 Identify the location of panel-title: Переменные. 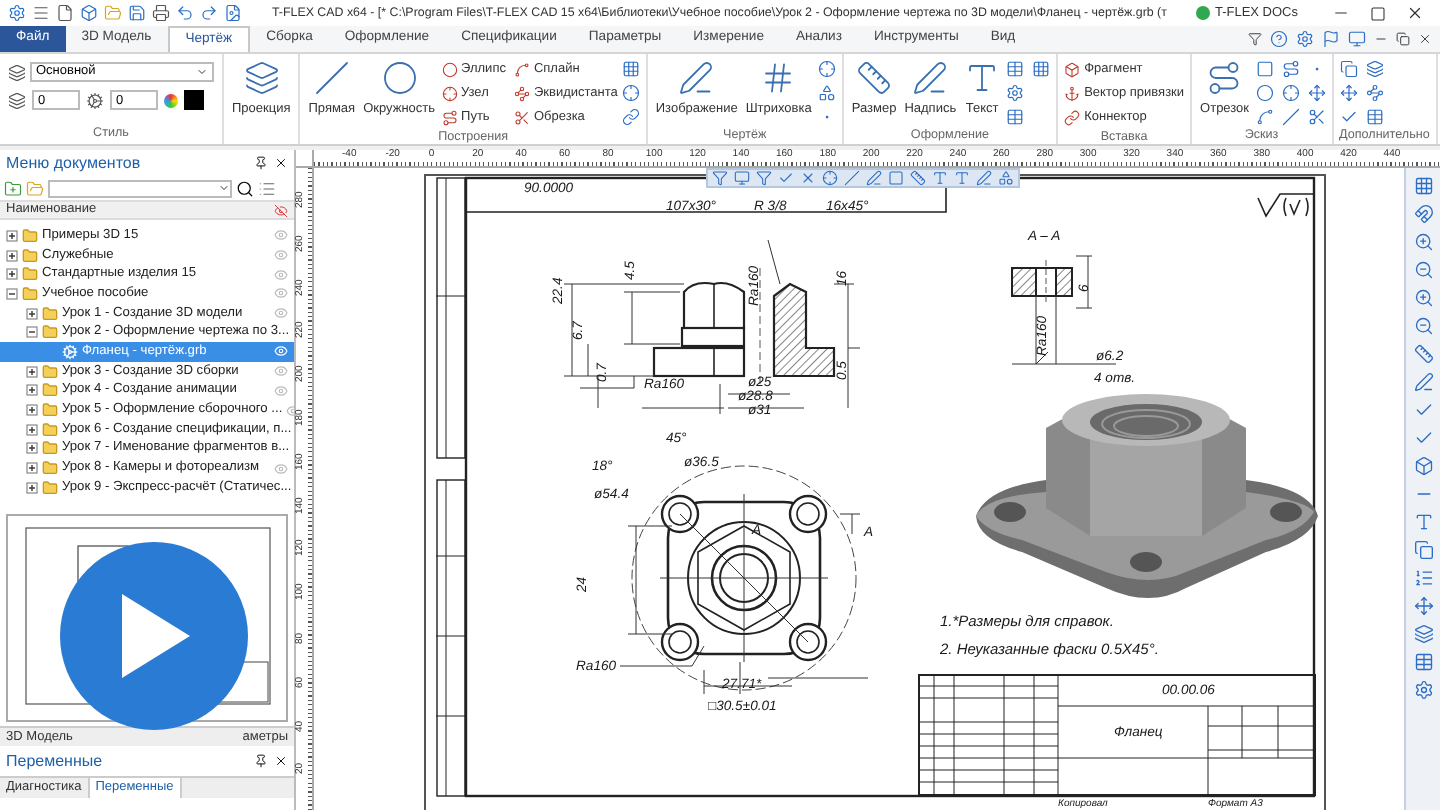
(54, 761).